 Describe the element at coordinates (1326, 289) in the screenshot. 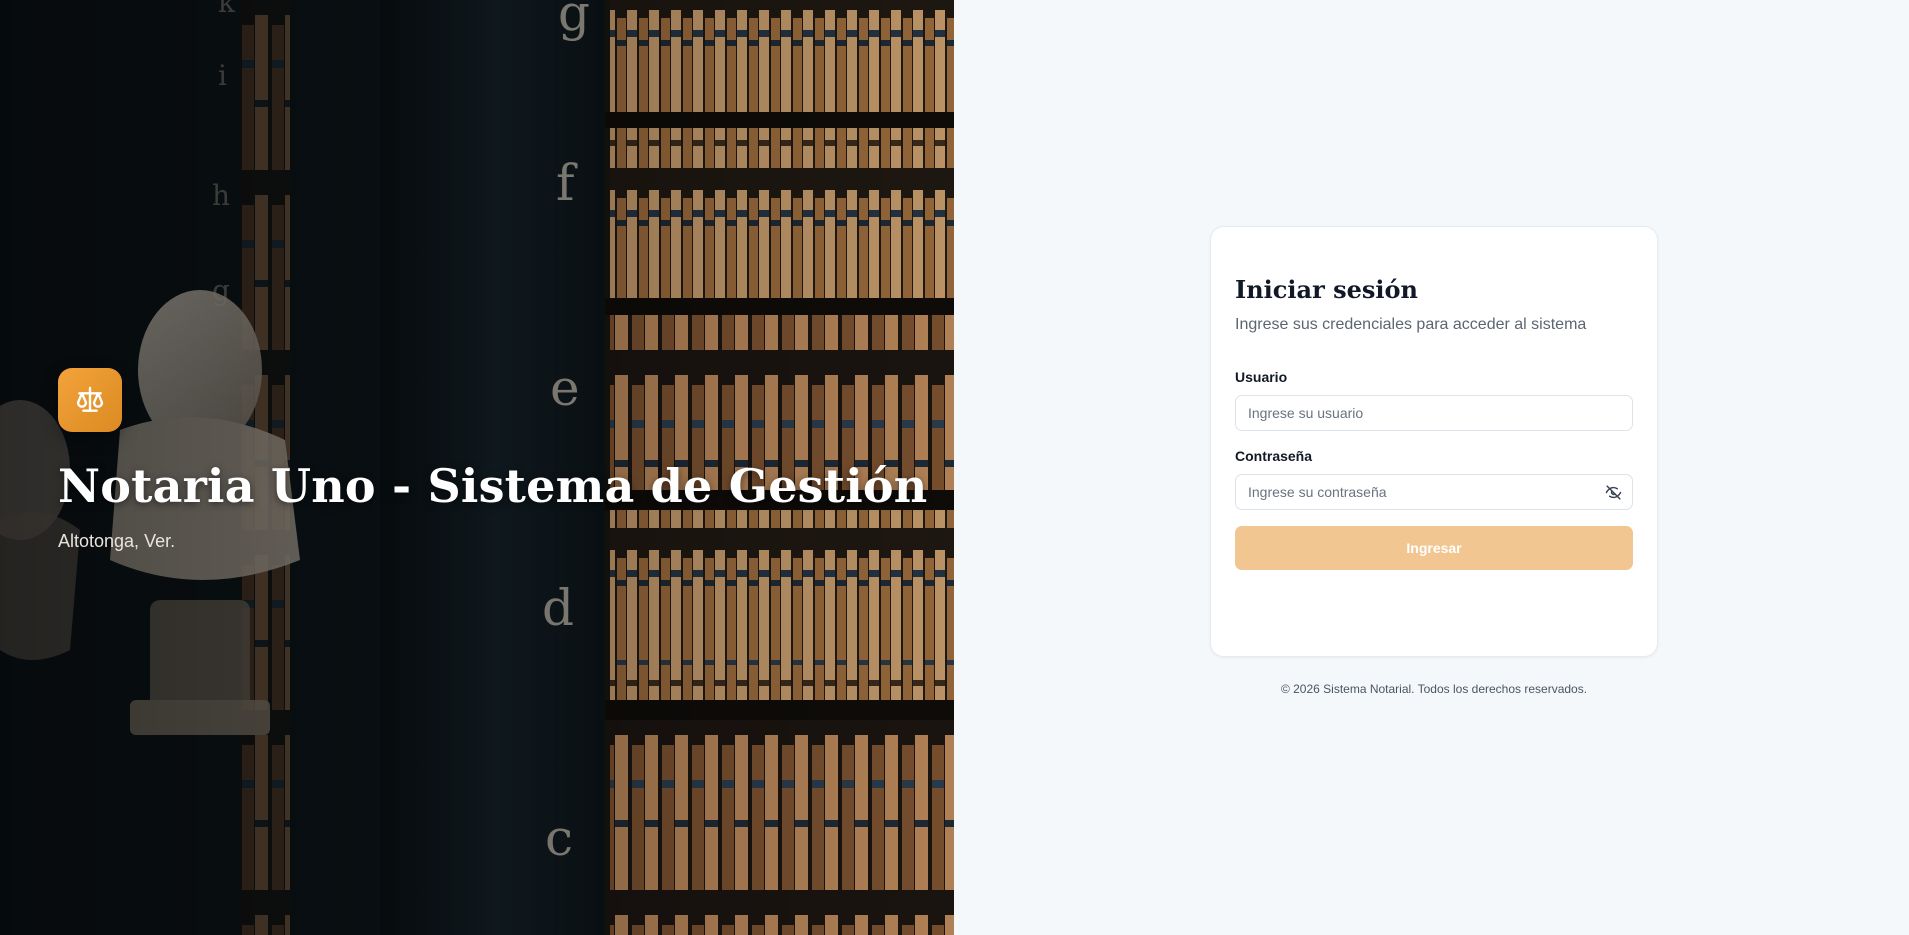

I see `login-title: Iniciar sesión` at that location.